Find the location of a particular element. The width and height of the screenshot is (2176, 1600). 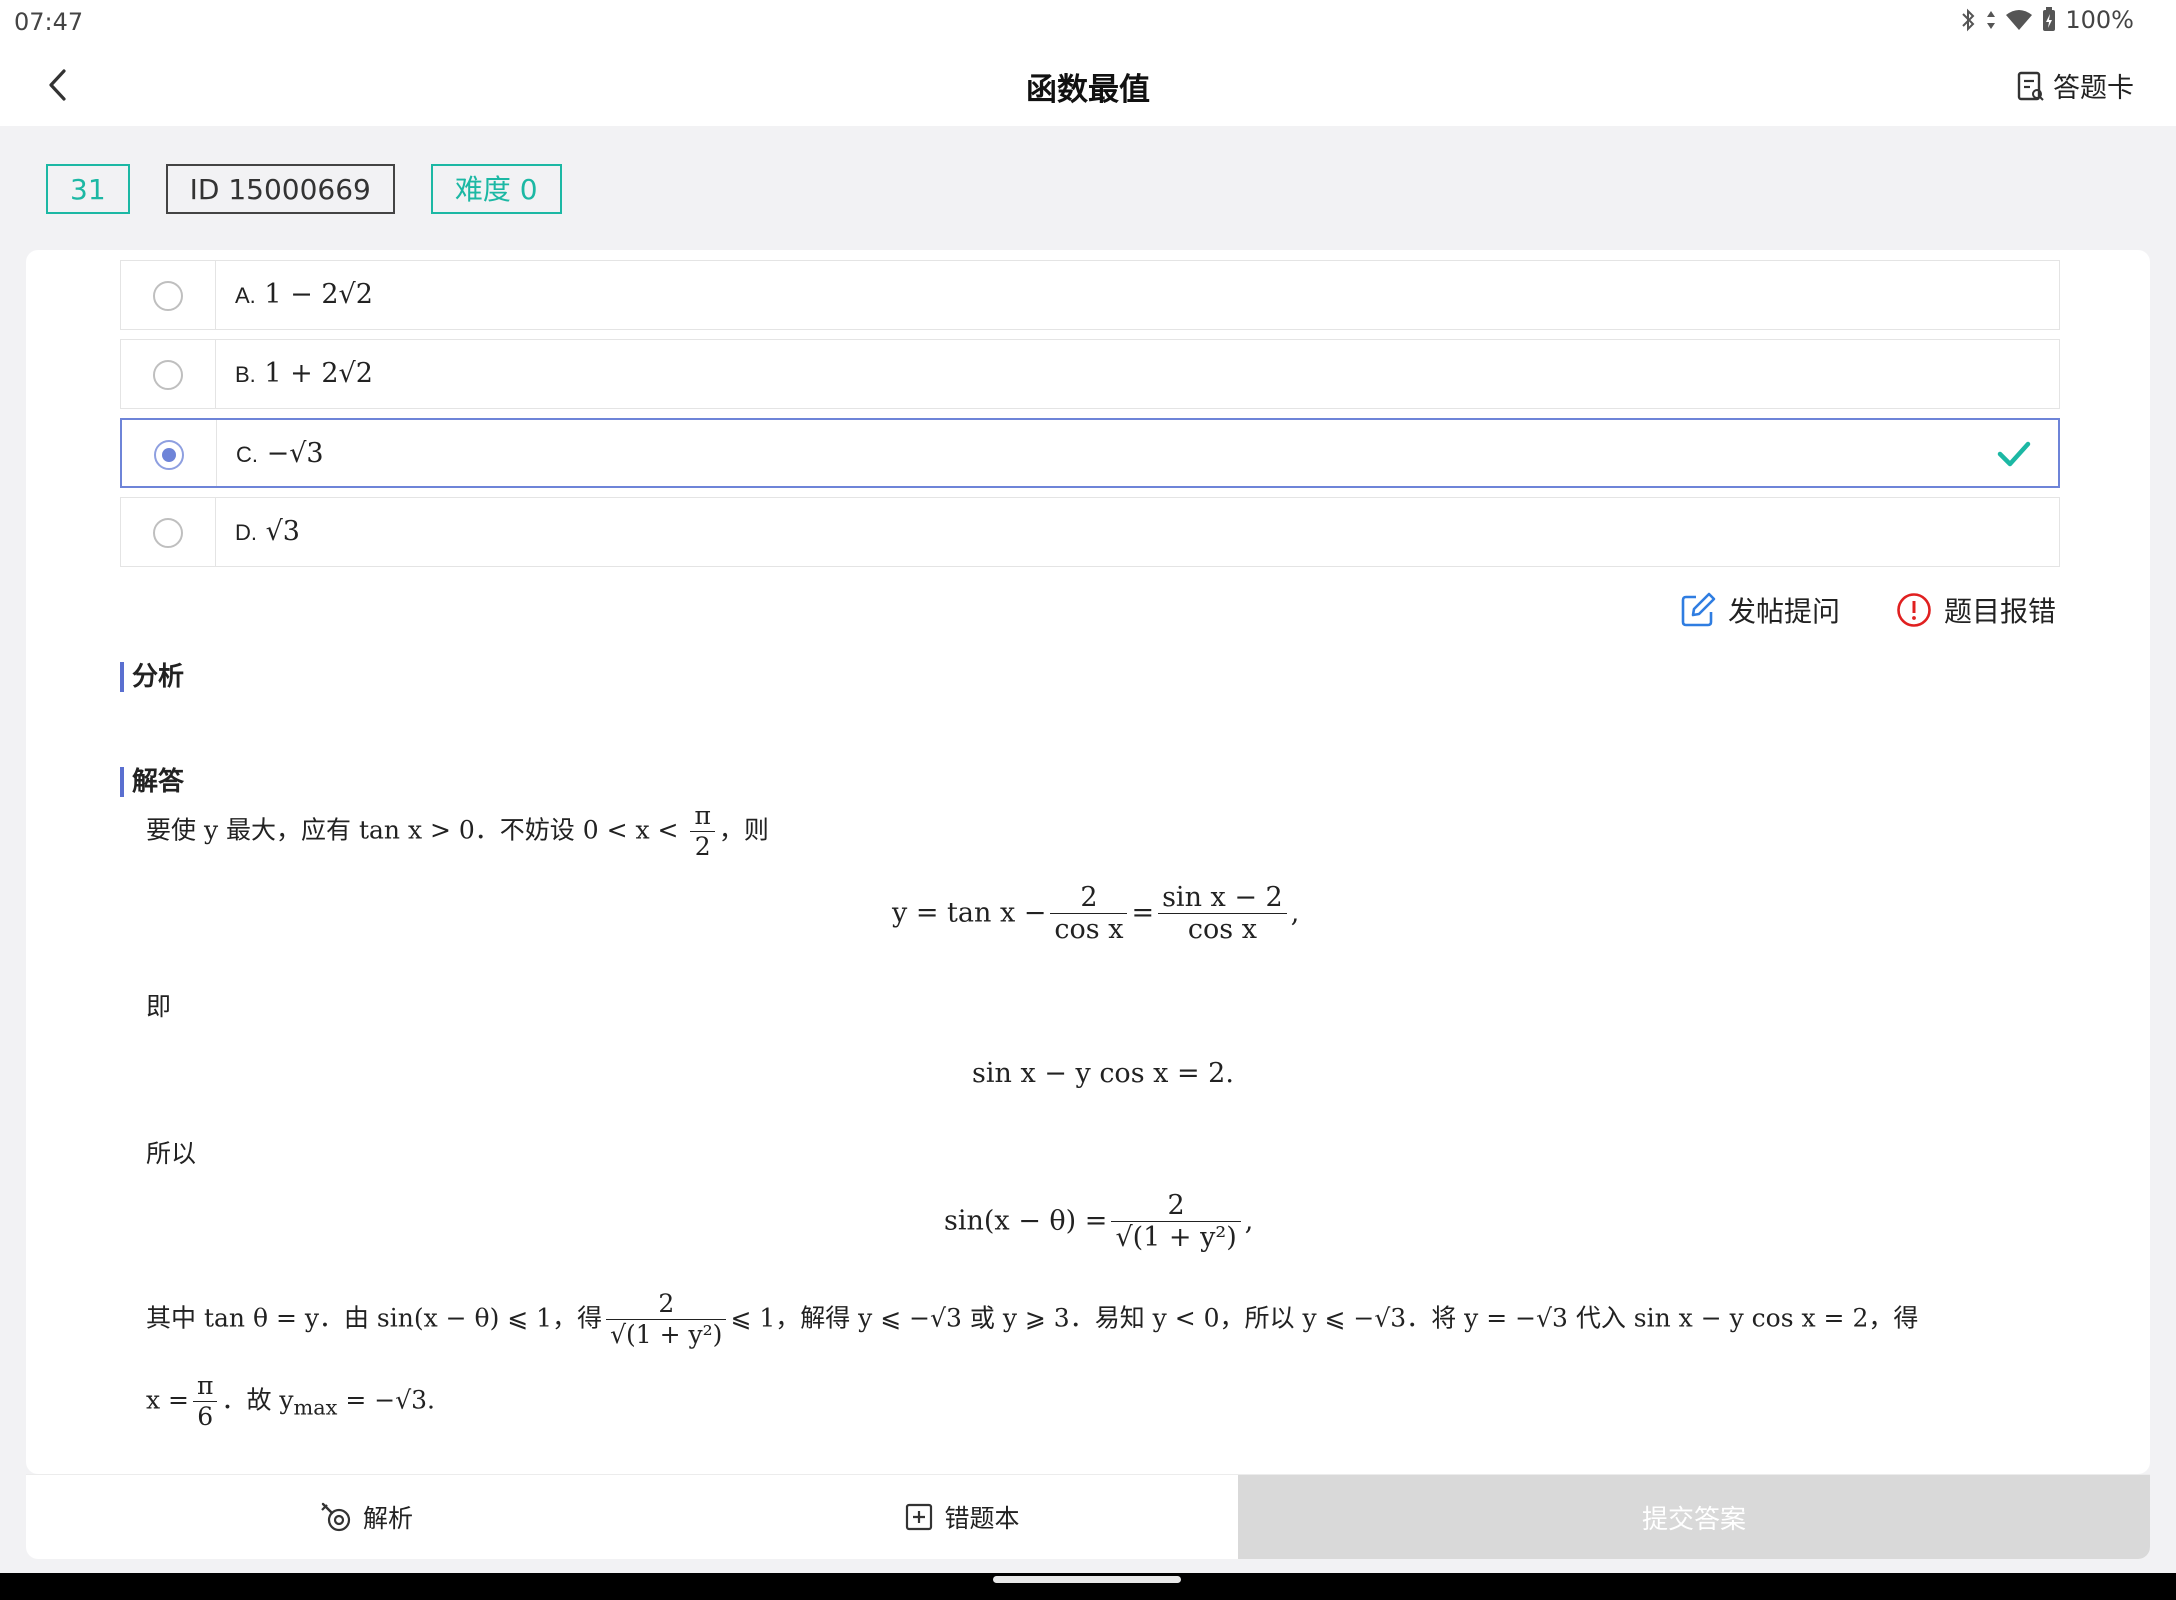

question-id-tag: ID 15000669 is located at coordinates (280, 189).